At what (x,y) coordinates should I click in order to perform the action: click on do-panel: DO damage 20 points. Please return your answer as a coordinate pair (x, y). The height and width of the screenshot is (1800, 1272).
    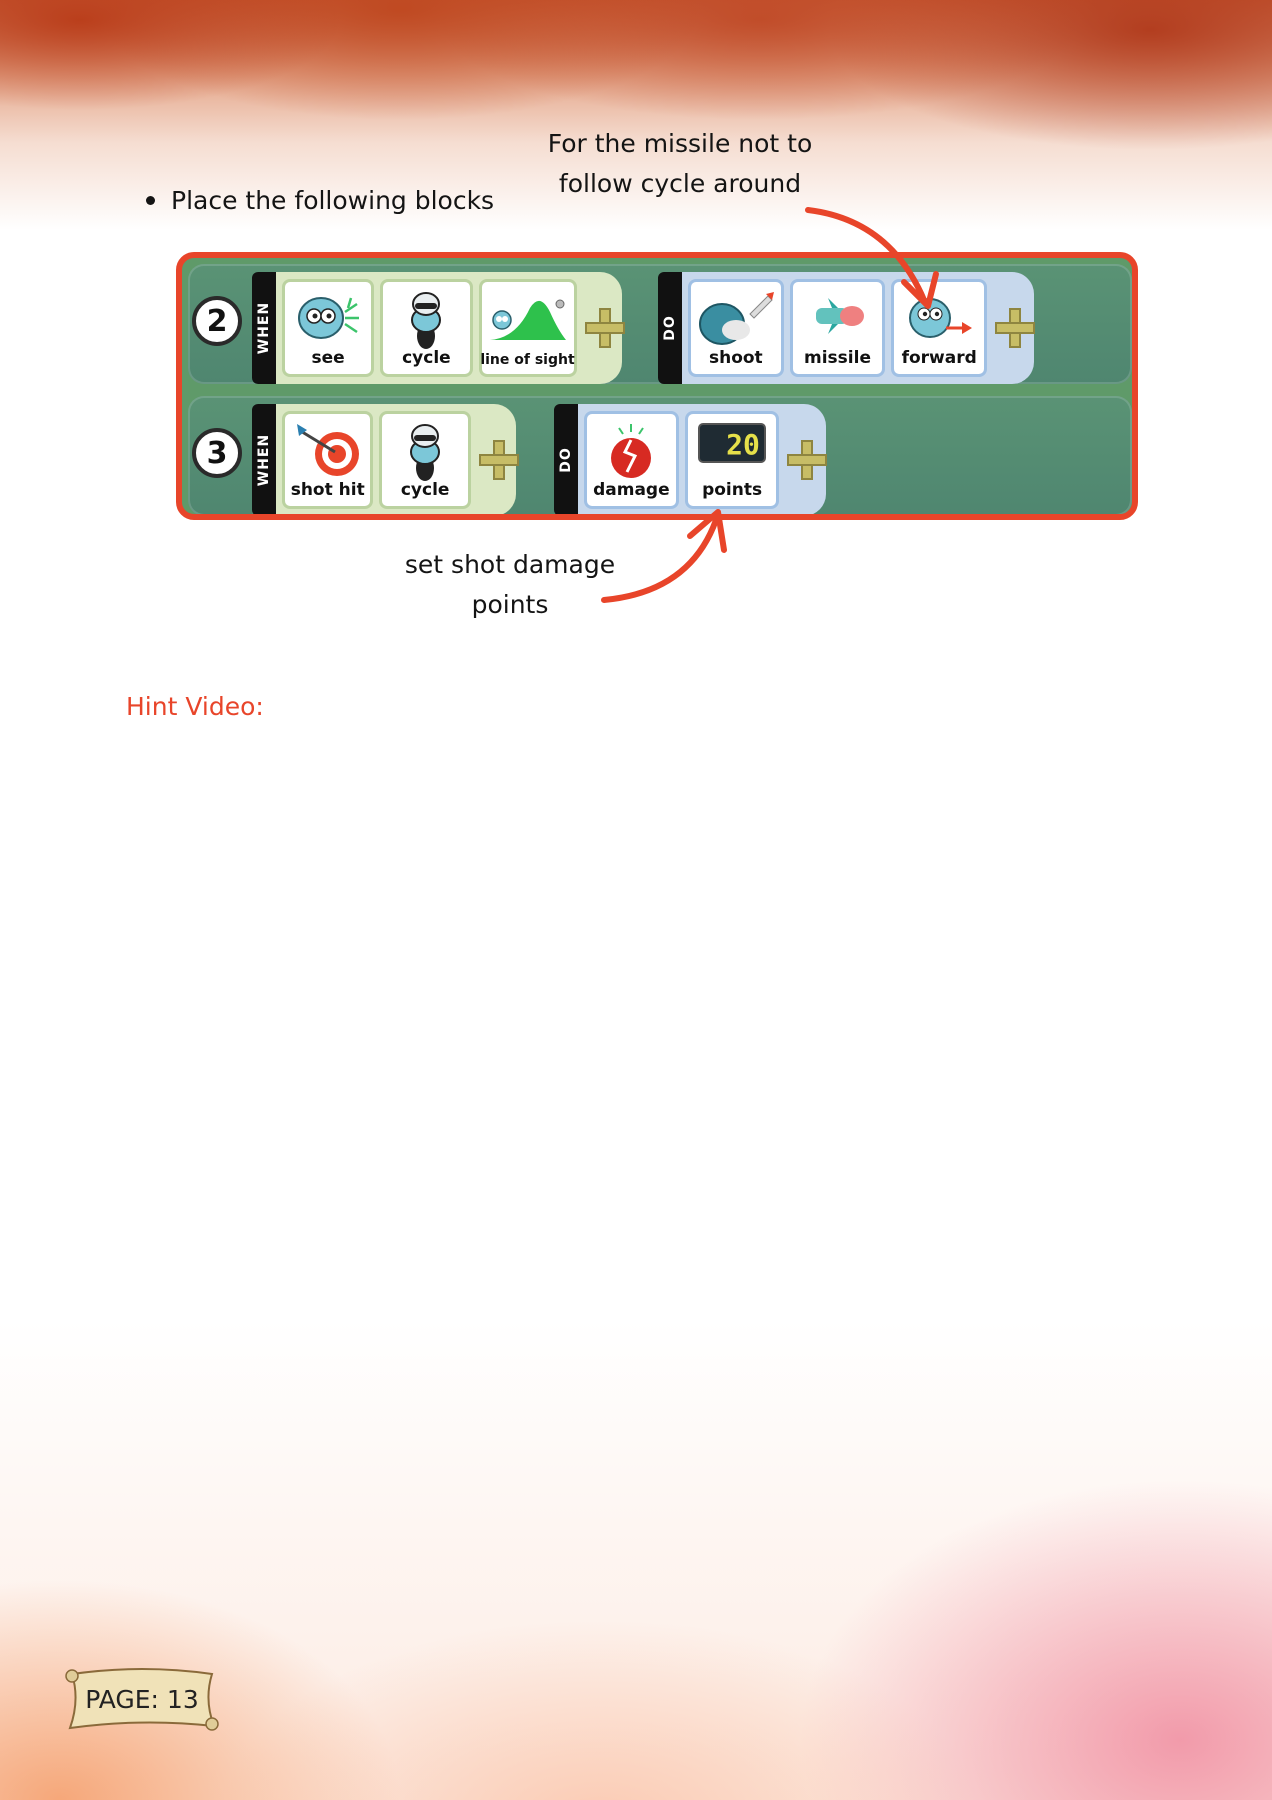
    Looking at the image, I should click on (691, 459).